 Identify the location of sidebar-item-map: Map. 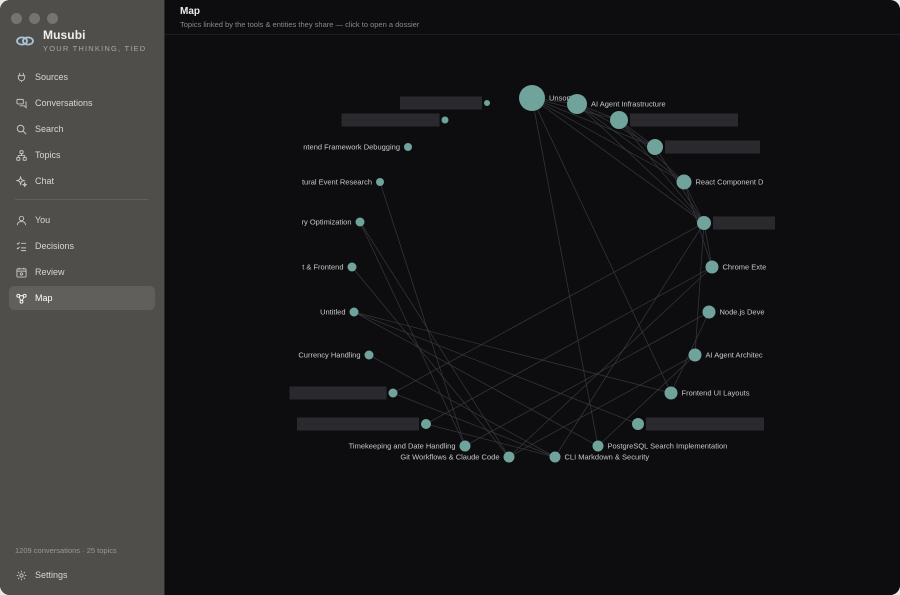
(82, 298).